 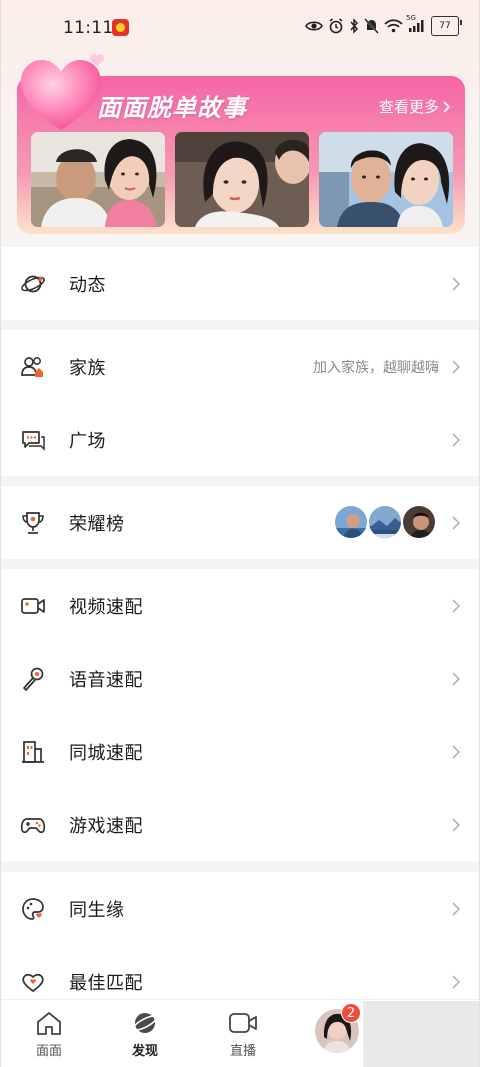 I want to click on view-more-link: 查看更多, so click(x=415, y=106).